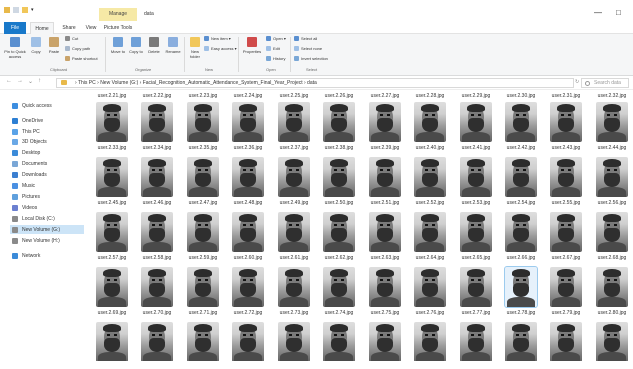 The width and height of the screenshot is (633, 369). Describe the element at coordinates (276, 38) in the screenshot. I see `open-button: Open ▾` at that location.